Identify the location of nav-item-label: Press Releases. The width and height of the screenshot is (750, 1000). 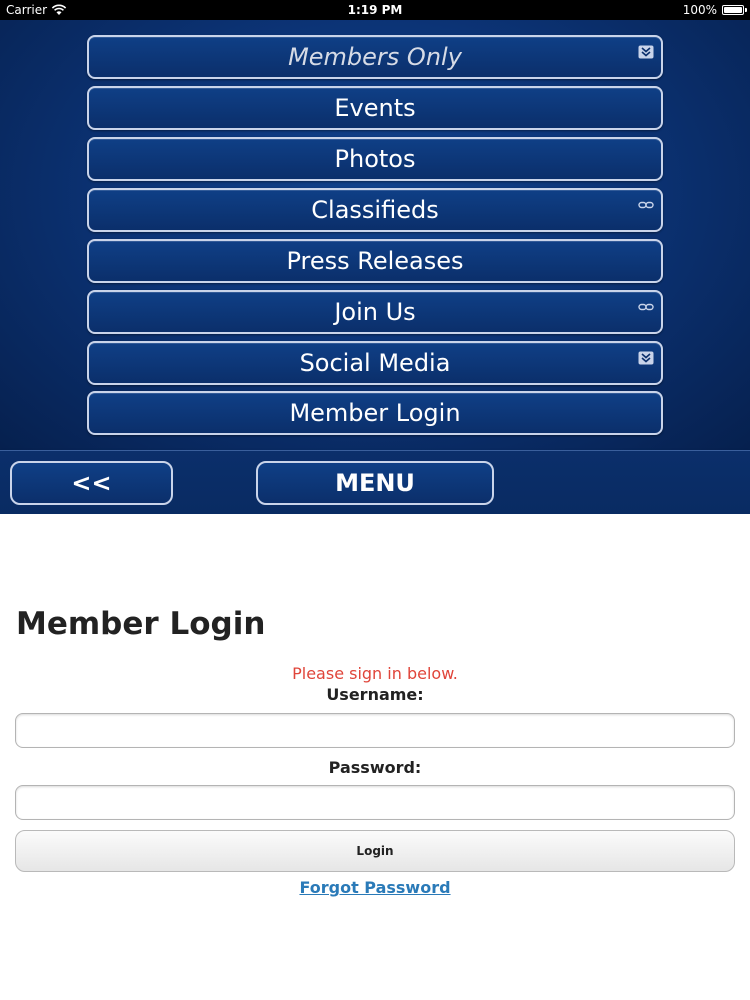
(375, 261).